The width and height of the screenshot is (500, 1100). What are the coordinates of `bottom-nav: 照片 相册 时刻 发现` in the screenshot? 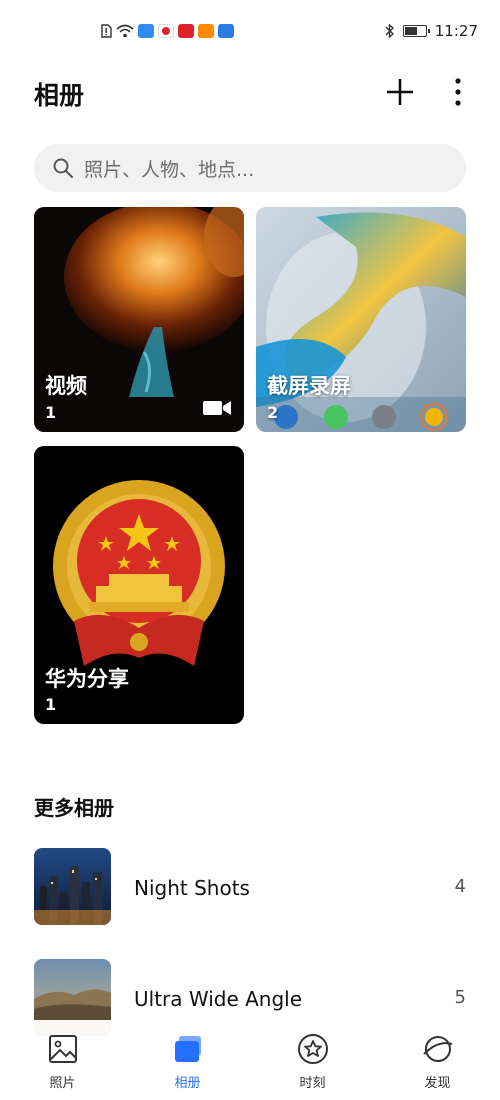 It's located at (250, 1060).